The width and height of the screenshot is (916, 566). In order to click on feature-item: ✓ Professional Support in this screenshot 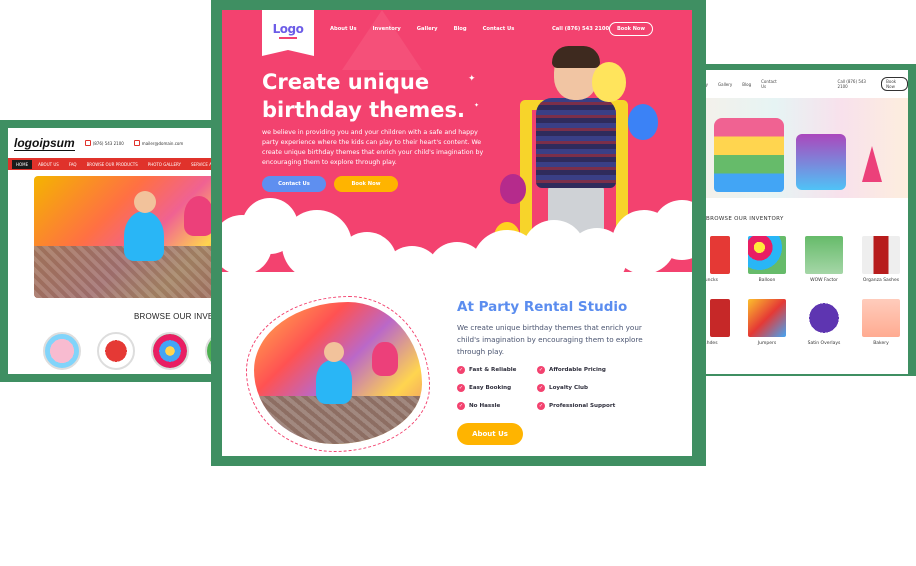, I will do `click(592, 406)`.